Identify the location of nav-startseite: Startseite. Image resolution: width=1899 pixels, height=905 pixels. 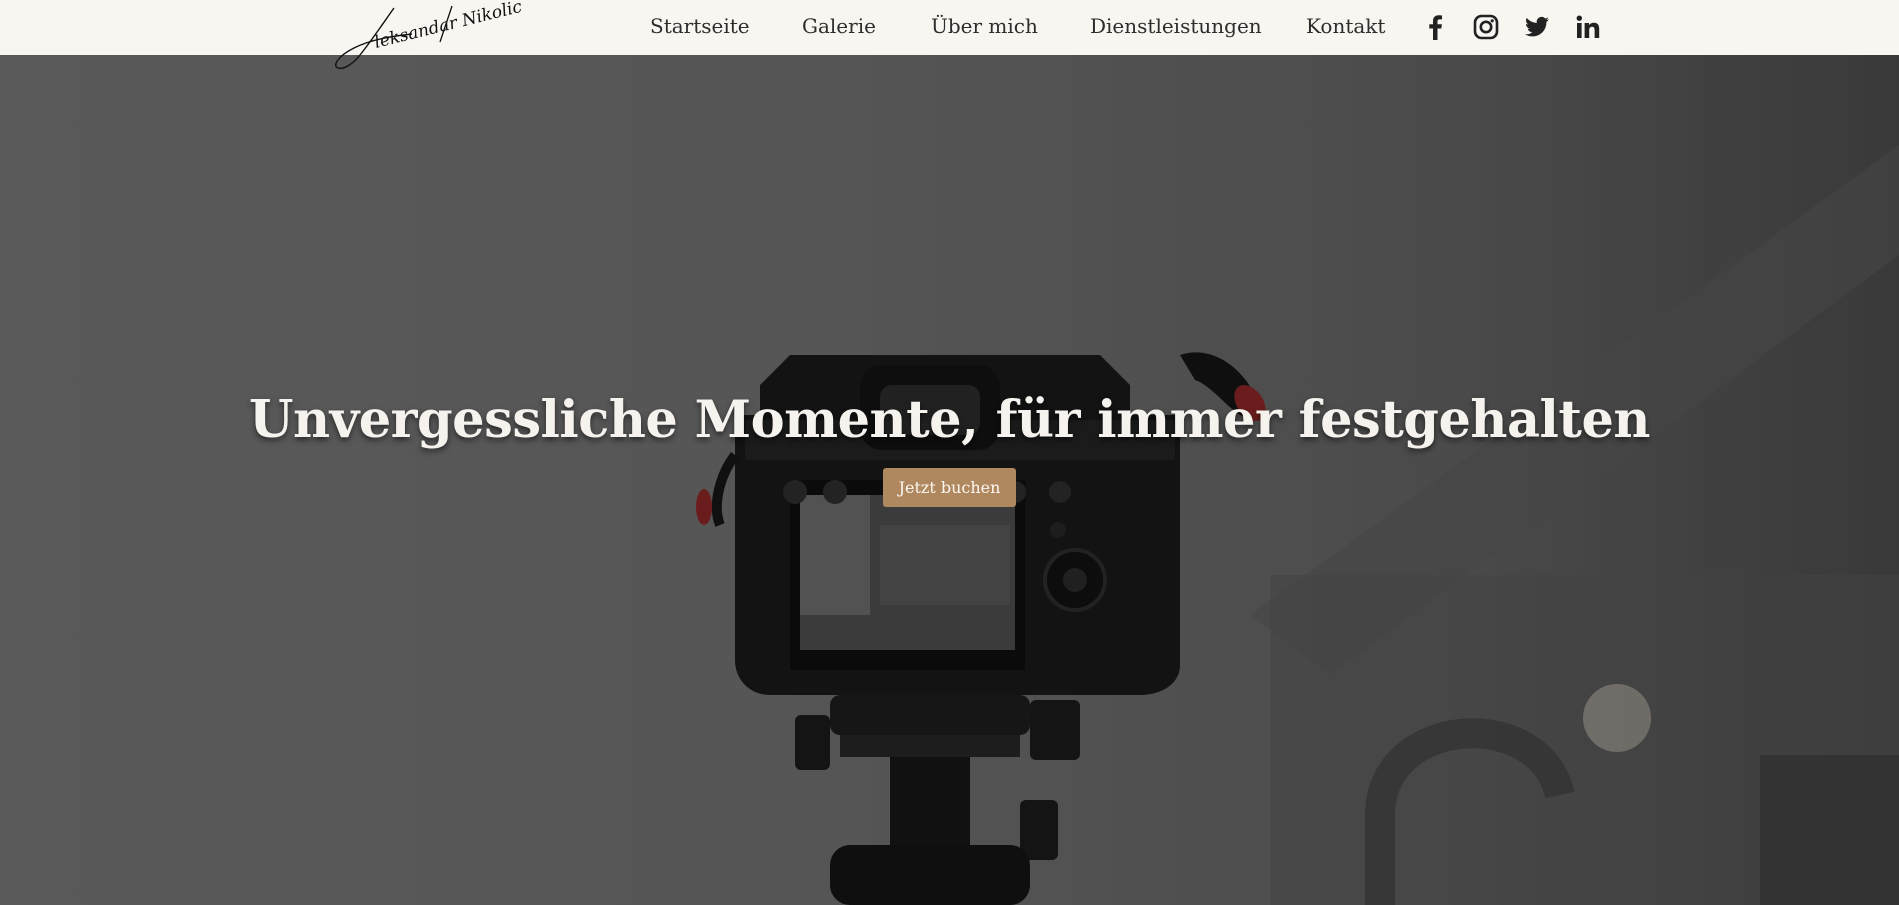
(700, 26).